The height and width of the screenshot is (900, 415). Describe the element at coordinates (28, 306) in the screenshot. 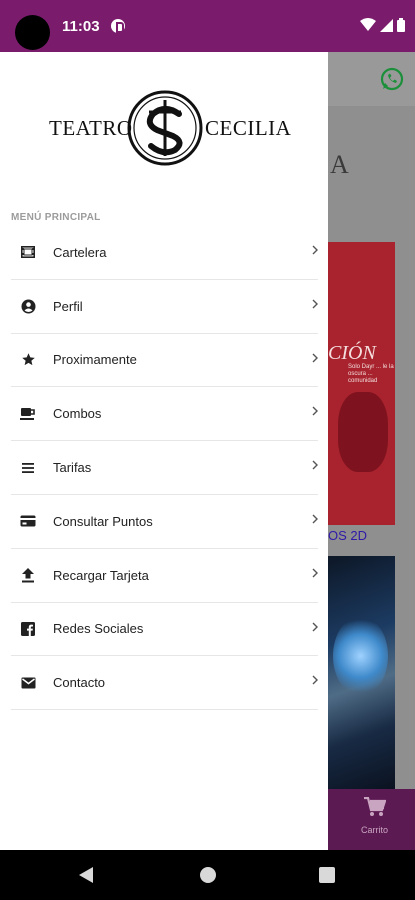

I see `account-circle-icon` at that location.